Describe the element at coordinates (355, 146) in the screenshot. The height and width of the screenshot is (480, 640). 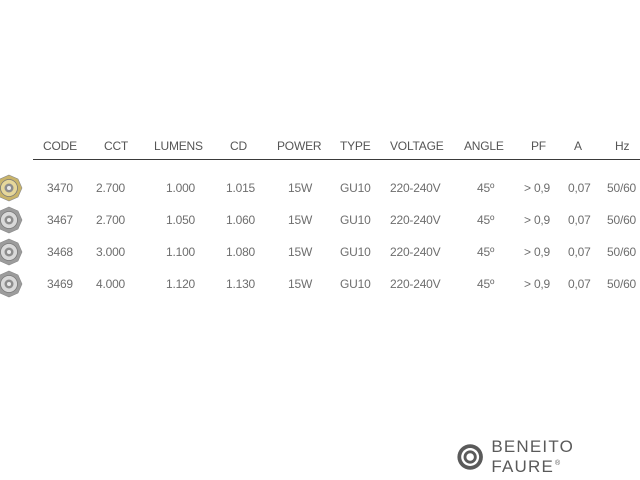
I see `header-type: TYPE` at that location.